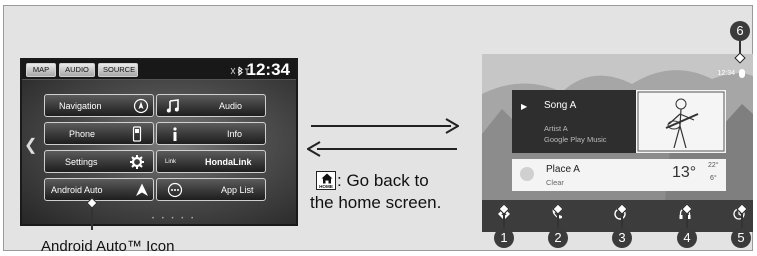 This screenshot has height=256, width=757. Describe the element at coordinates (742, 221) in the screenshot. I see `callout-5-line` at that location.